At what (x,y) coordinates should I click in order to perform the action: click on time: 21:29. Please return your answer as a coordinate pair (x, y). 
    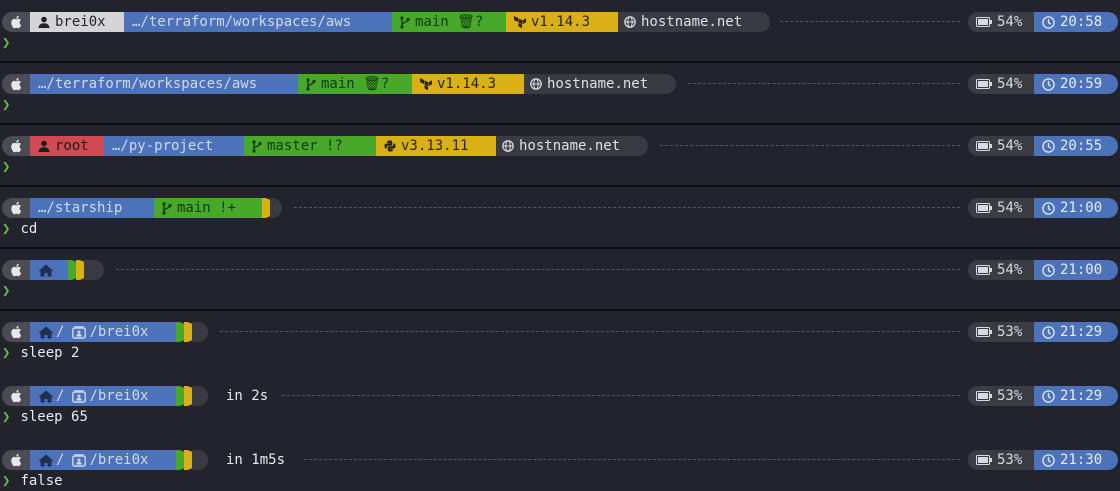
    Looking at the image, I should click on (1081, 332).